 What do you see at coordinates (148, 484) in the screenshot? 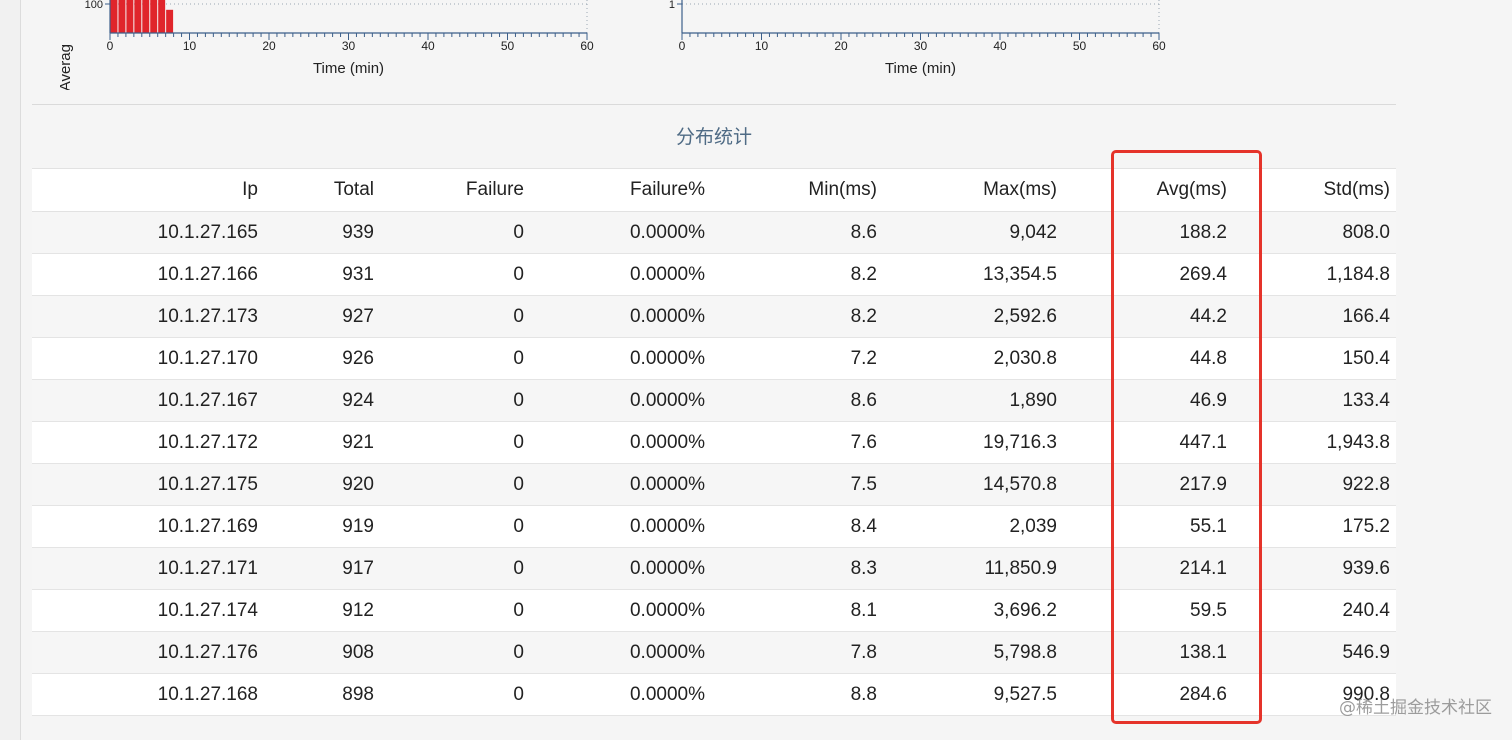
I see `cell-ip: 10.1.27.175` at bounding box center [148, 484].